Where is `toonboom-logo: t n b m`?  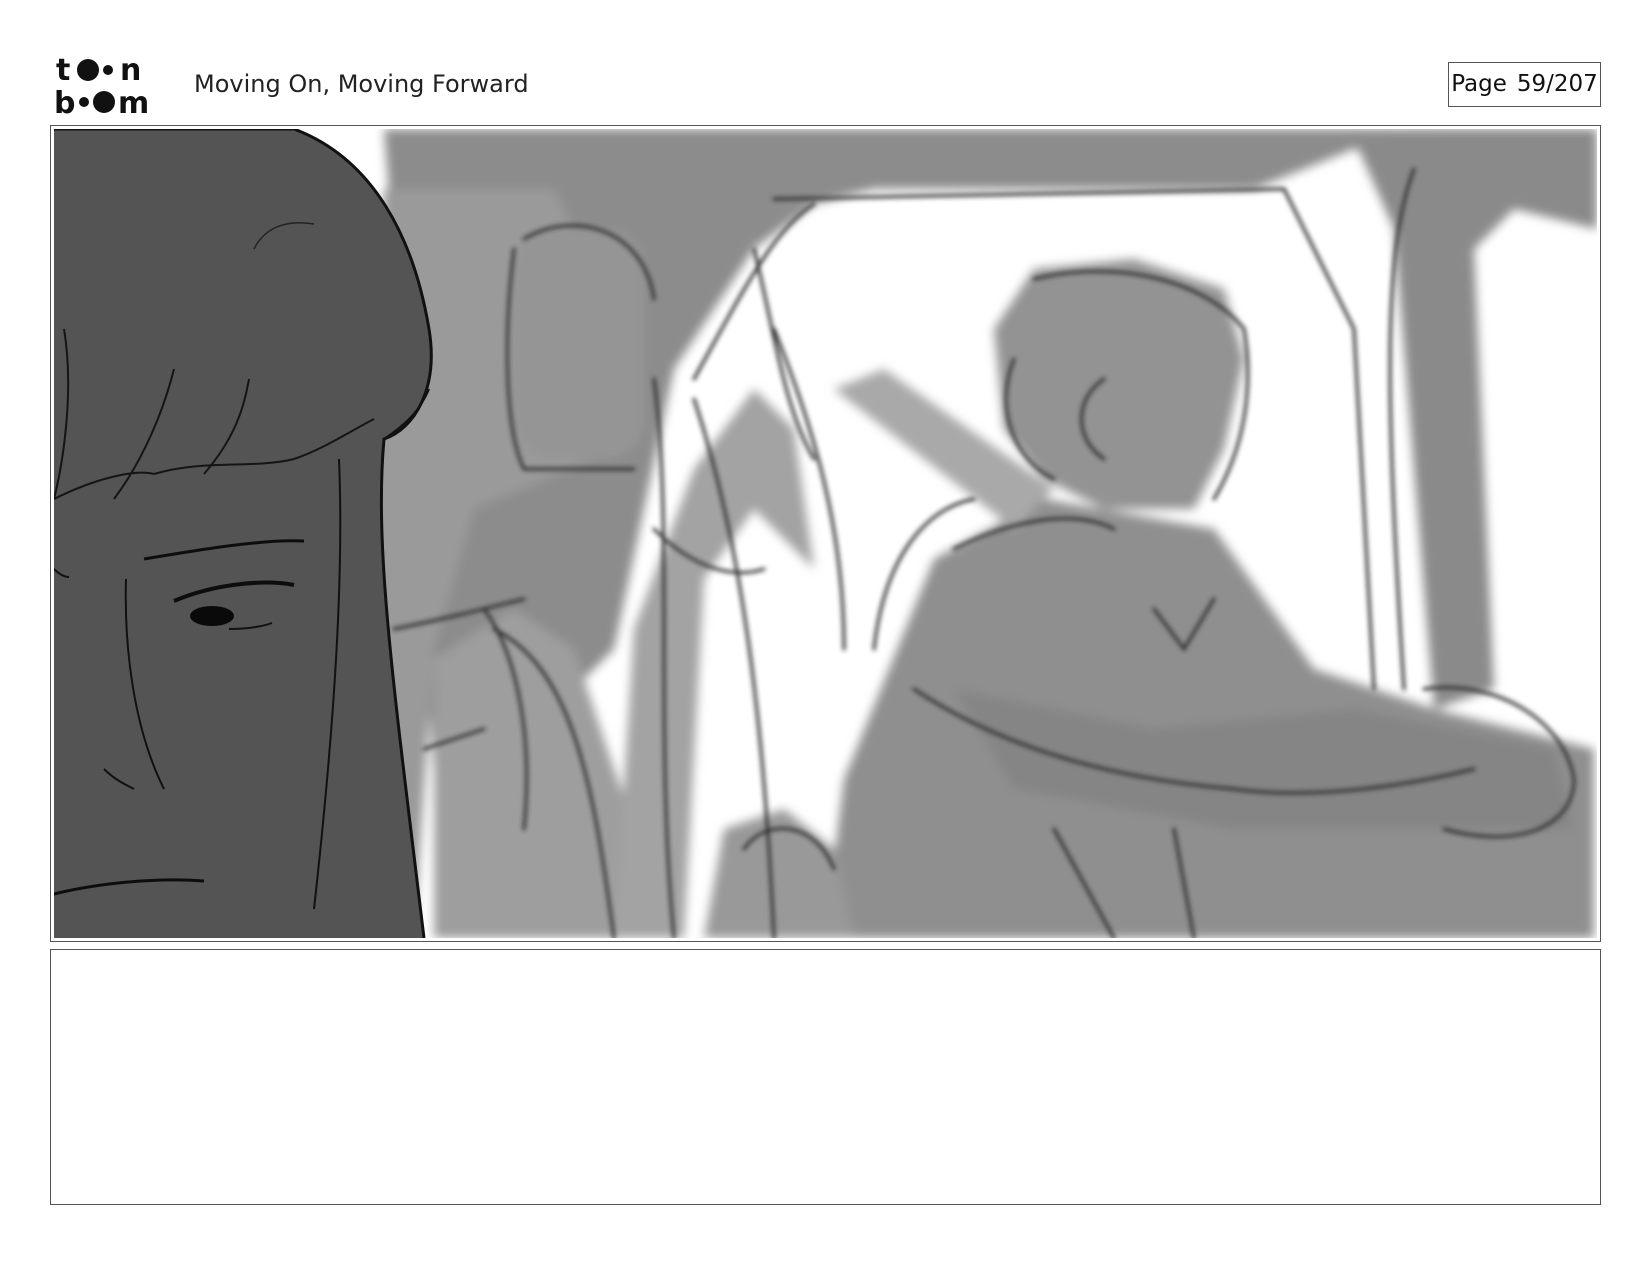
toonboom-logo: t n b m is located at coordinates (101, 85).